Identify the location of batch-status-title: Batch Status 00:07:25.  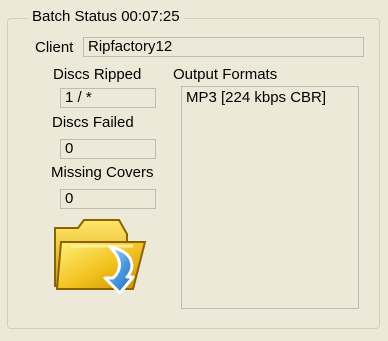
(106, 17).